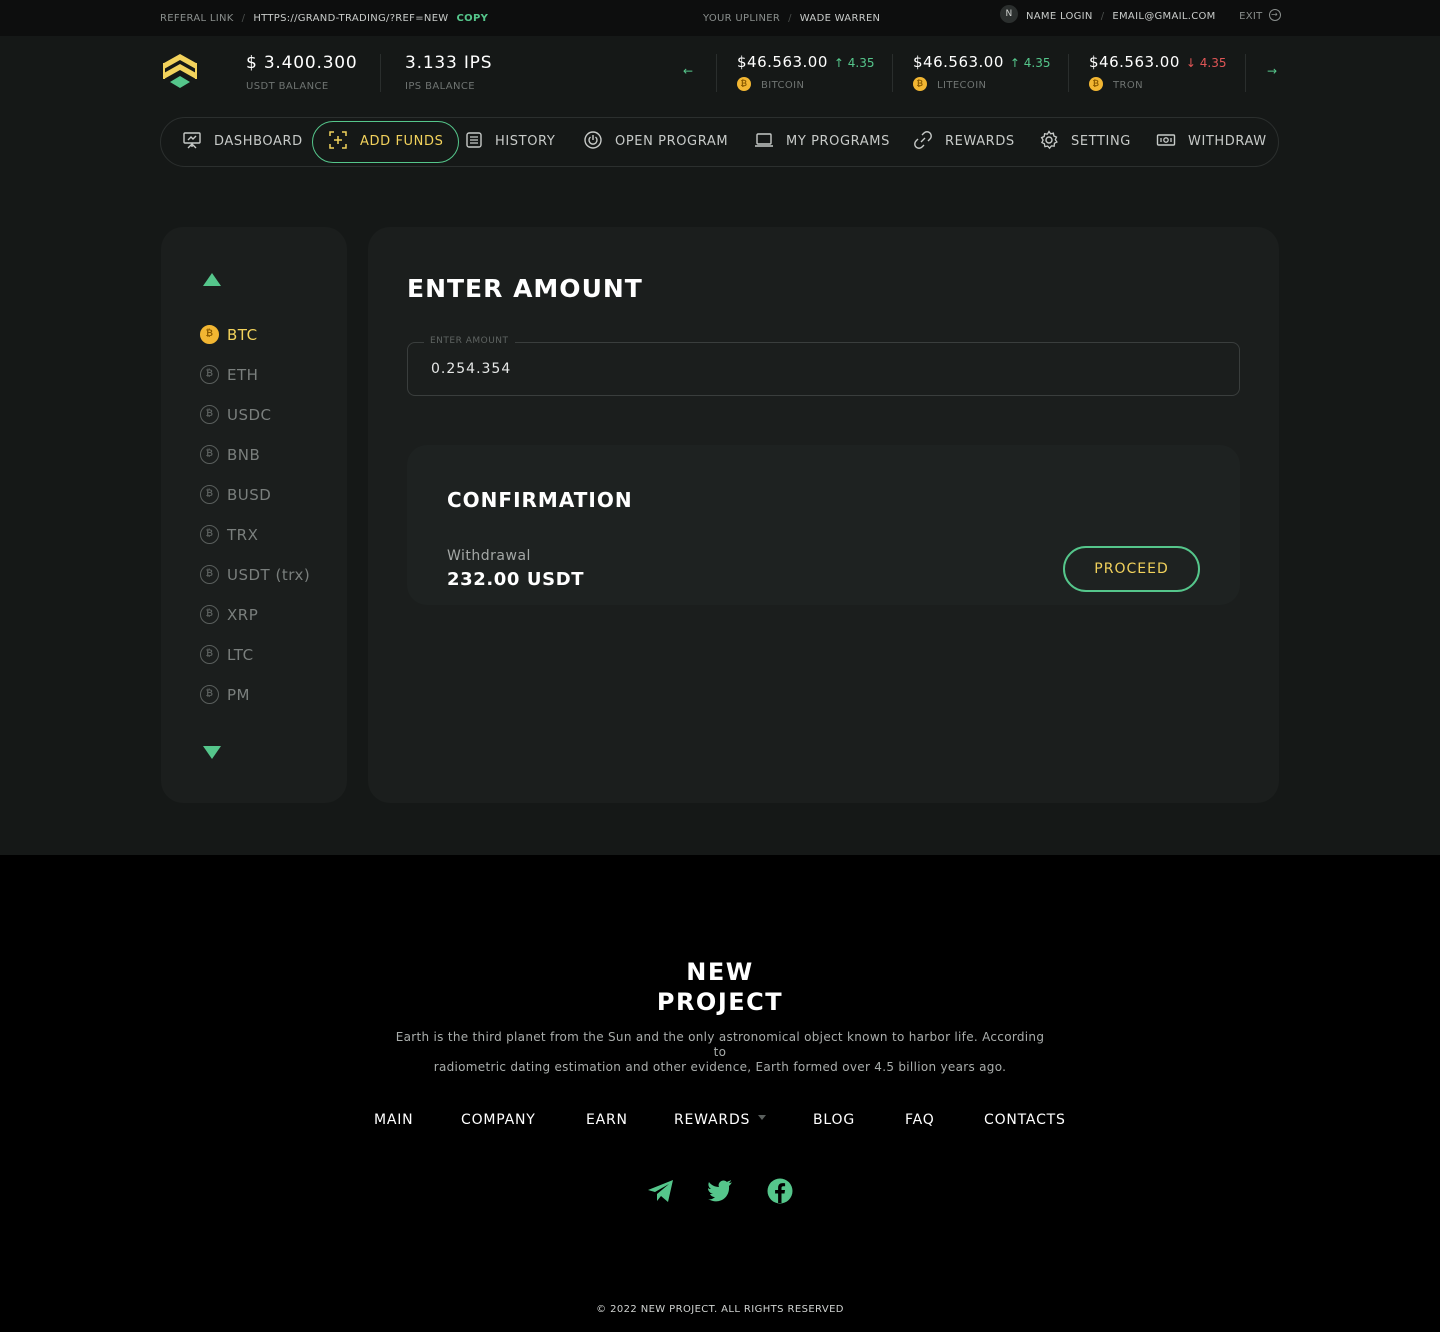  I want to click on coin-item-usdc: ₿ USDC, so click(236, 414).